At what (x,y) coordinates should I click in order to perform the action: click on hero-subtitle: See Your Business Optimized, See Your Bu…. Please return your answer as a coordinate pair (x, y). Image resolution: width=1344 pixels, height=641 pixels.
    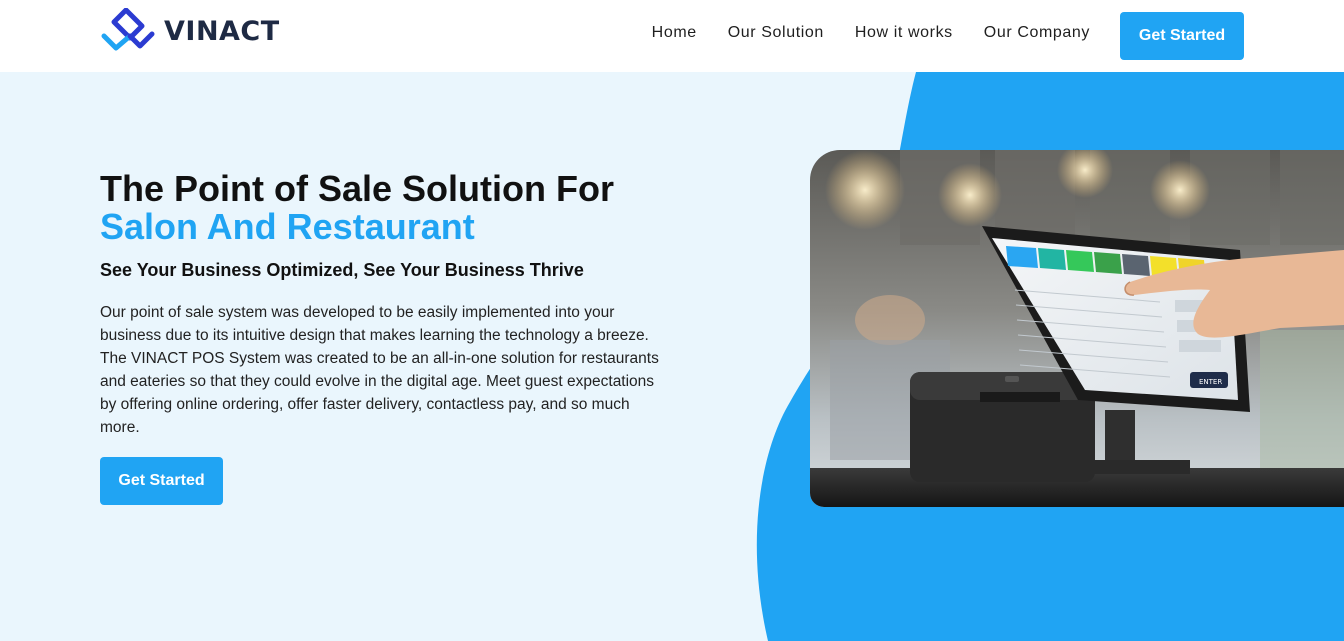
    Looking at the image, I should click on (342, 270).